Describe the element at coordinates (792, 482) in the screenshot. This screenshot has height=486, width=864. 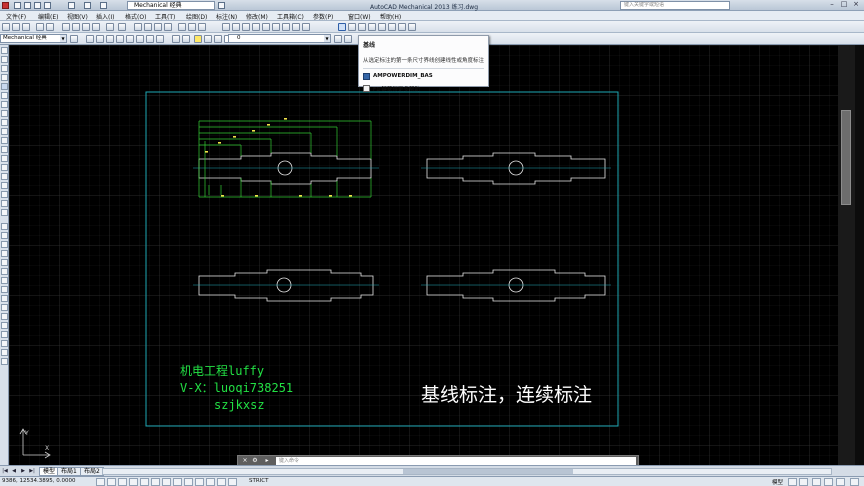
I see `quick-view-layouts-icon` at that location.